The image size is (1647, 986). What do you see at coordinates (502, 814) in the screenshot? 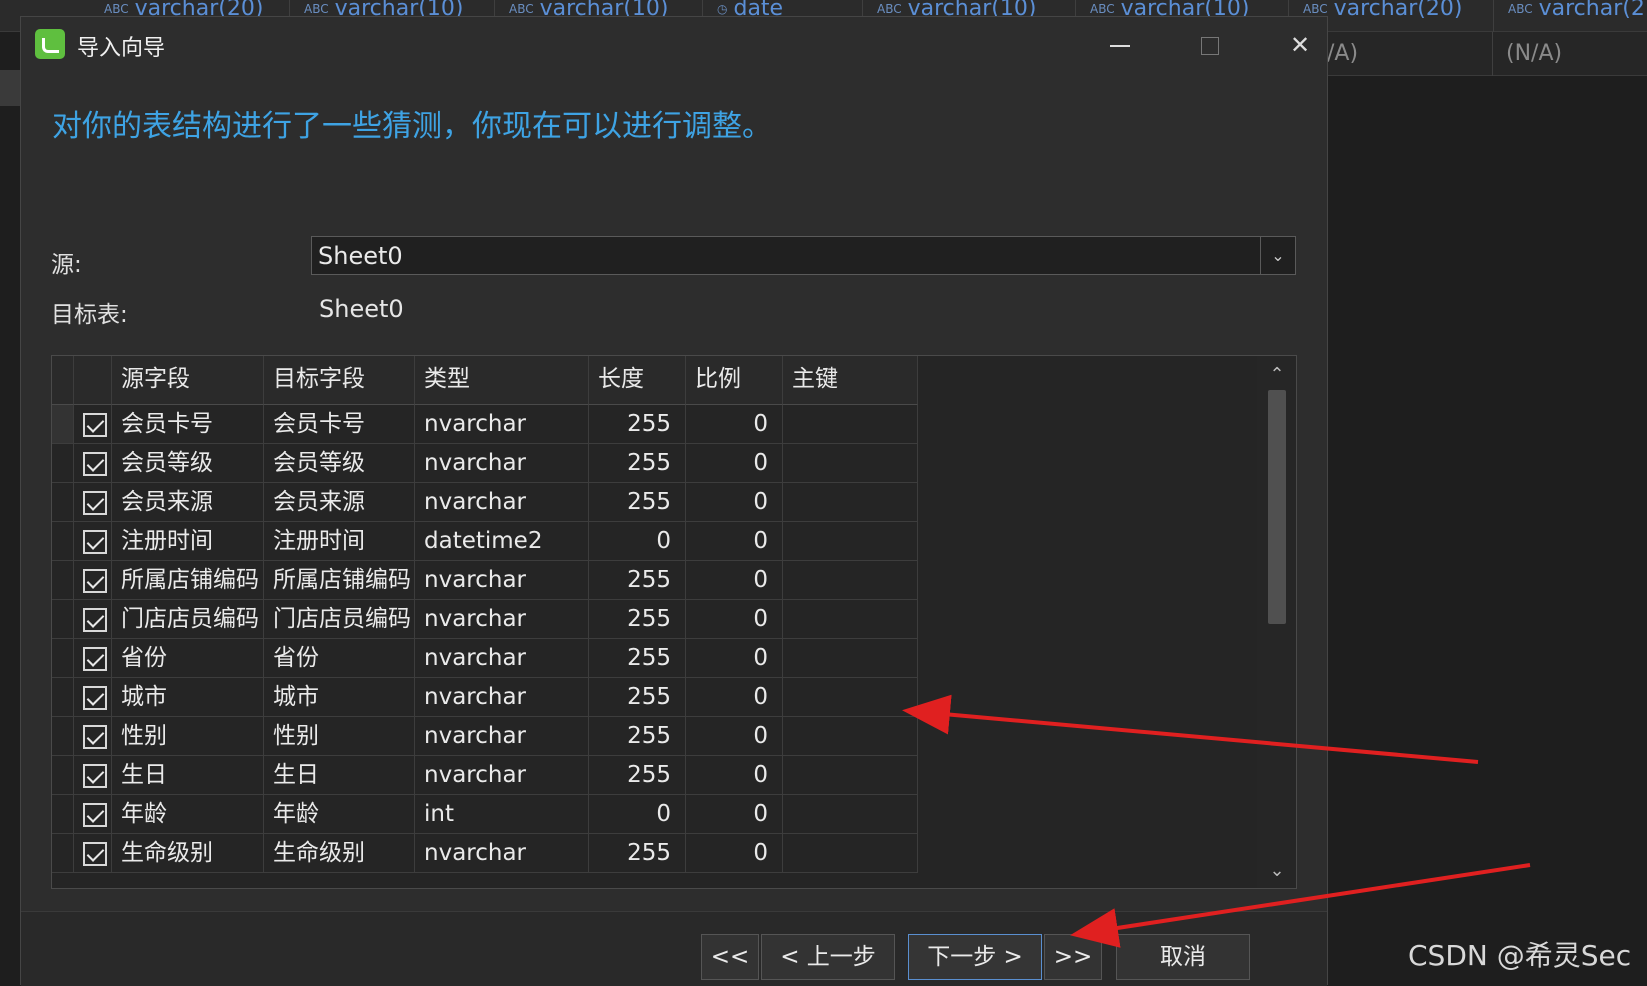
I see `type-cell: int` at bounding box center [502, 814].